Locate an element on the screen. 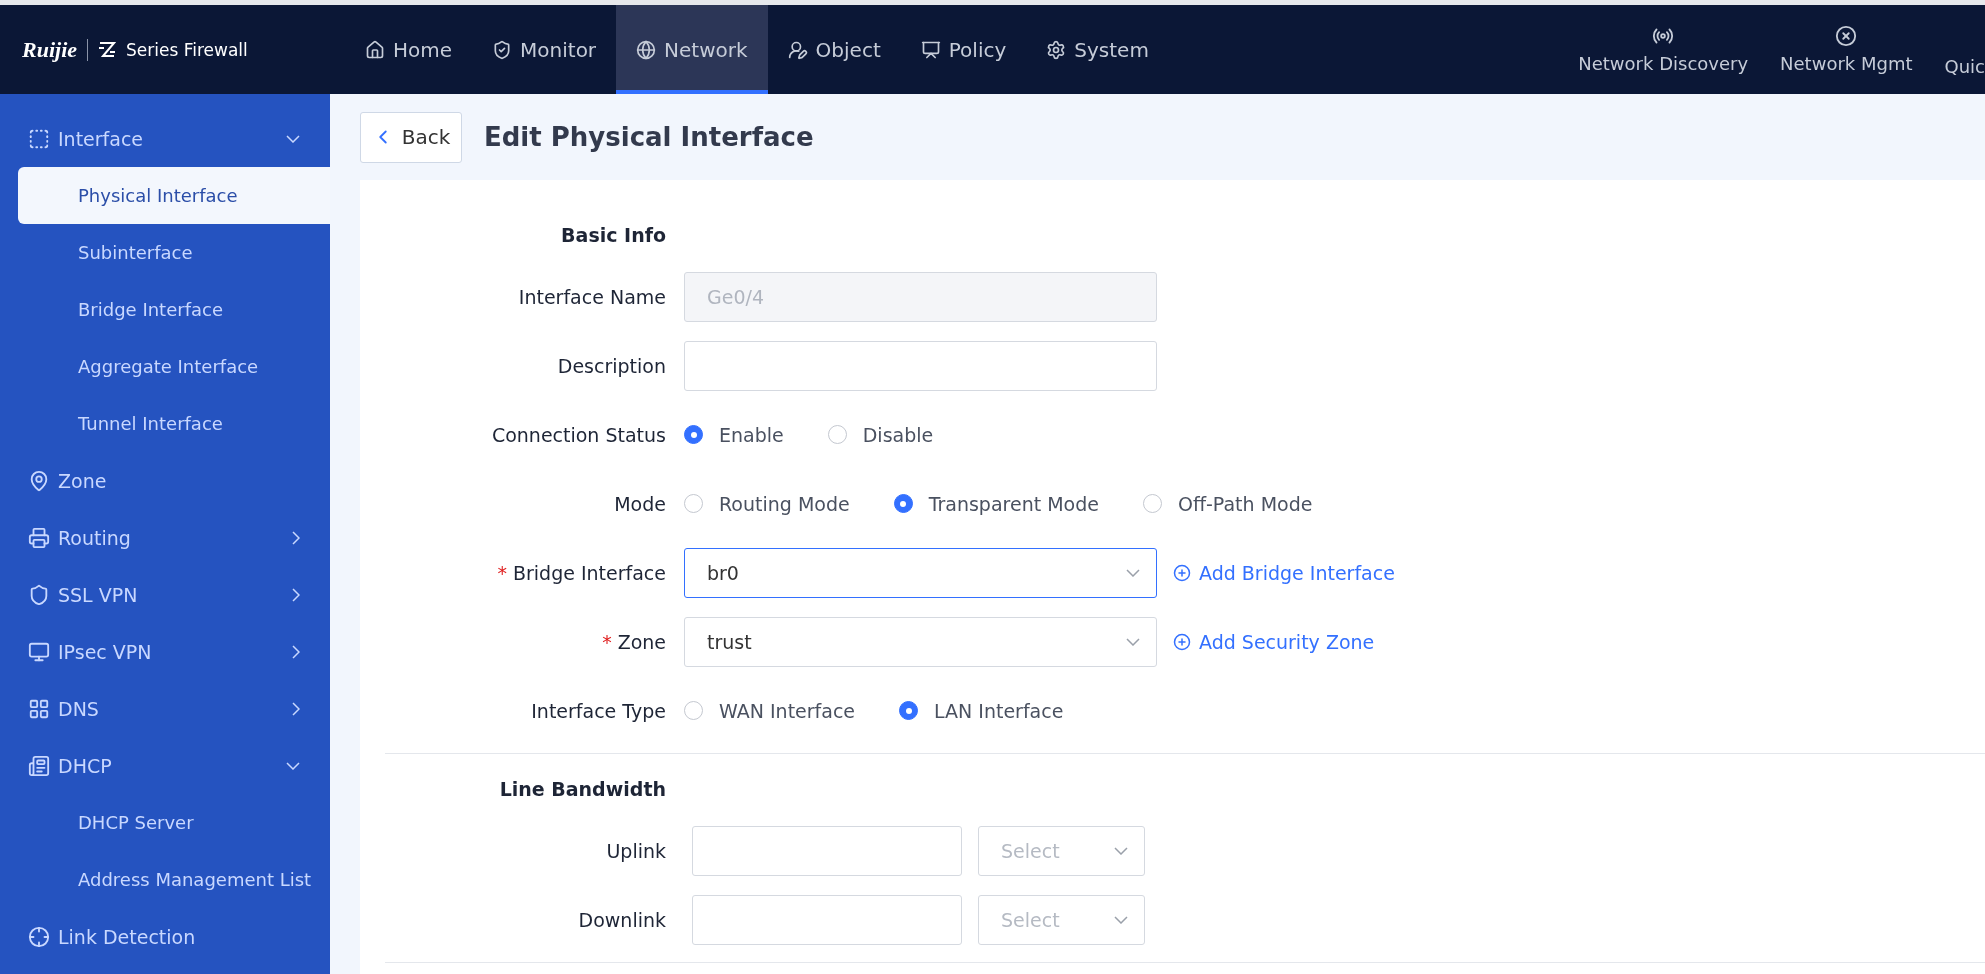  back-button: Back is located at coordinates (411, 137).